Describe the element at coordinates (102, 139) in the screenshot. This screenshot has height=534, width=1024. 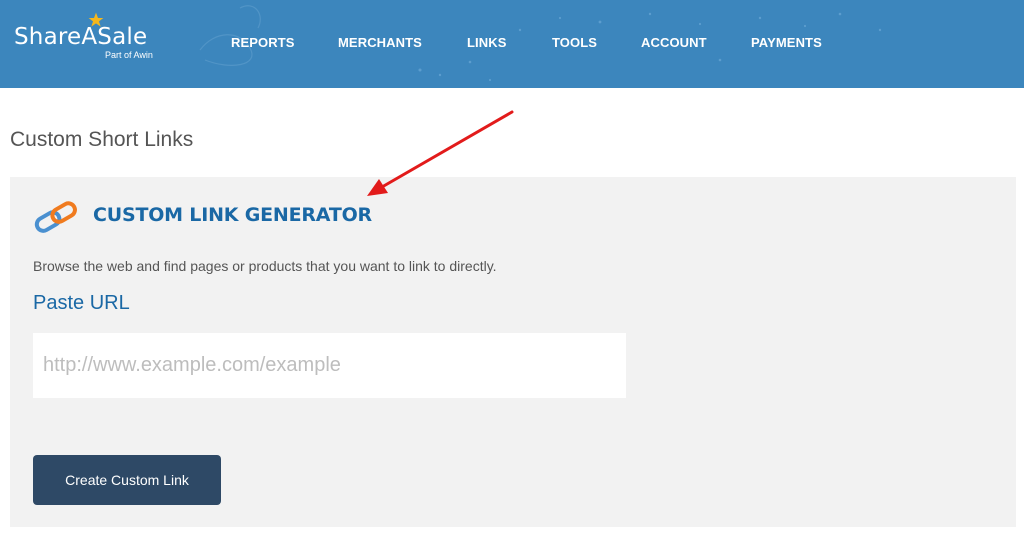
I see `page-title: Custom Short Links` at that location.